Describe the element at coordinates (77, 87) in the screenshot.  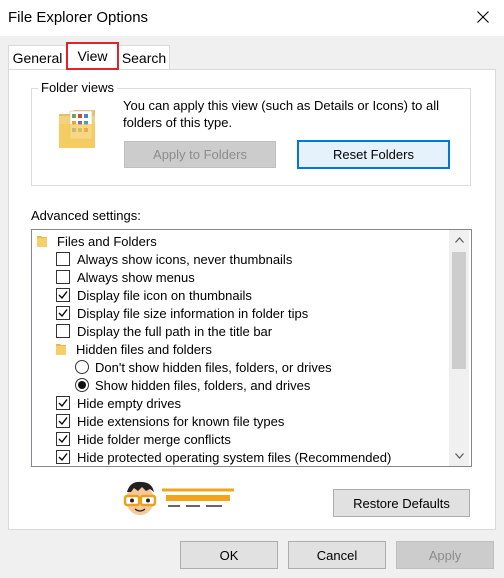
I see `folder-views-legend: Folder views` at that location.